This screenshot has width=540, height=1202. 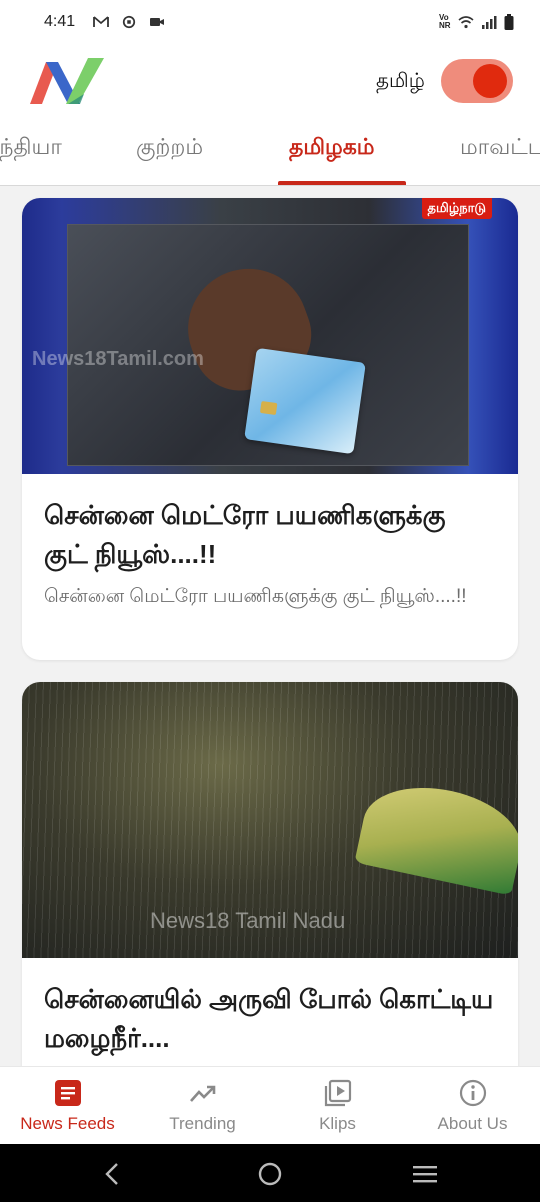 I want to click on category-tabs: இந்தியா குற்றம் தமிழகம் மாவட்டம், so click(x=270, y=153).